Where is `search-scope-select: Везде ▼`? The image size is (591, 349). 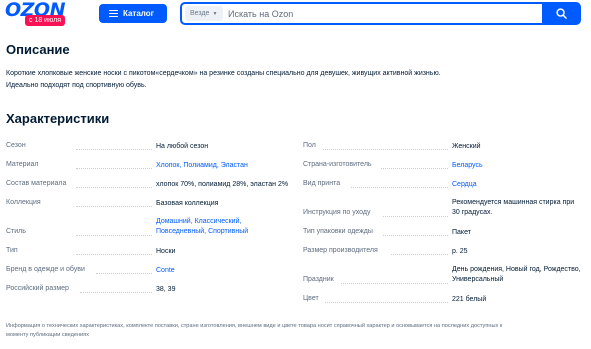 search-scope-select: Везде ▼ is located at coordinates (204, 13).